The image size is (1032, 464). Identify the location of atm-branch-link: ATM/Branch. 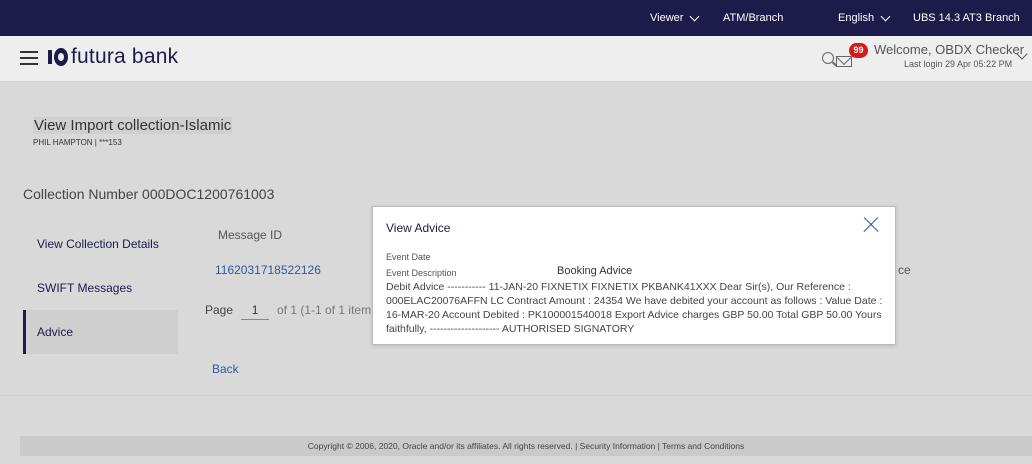
(753, 18).